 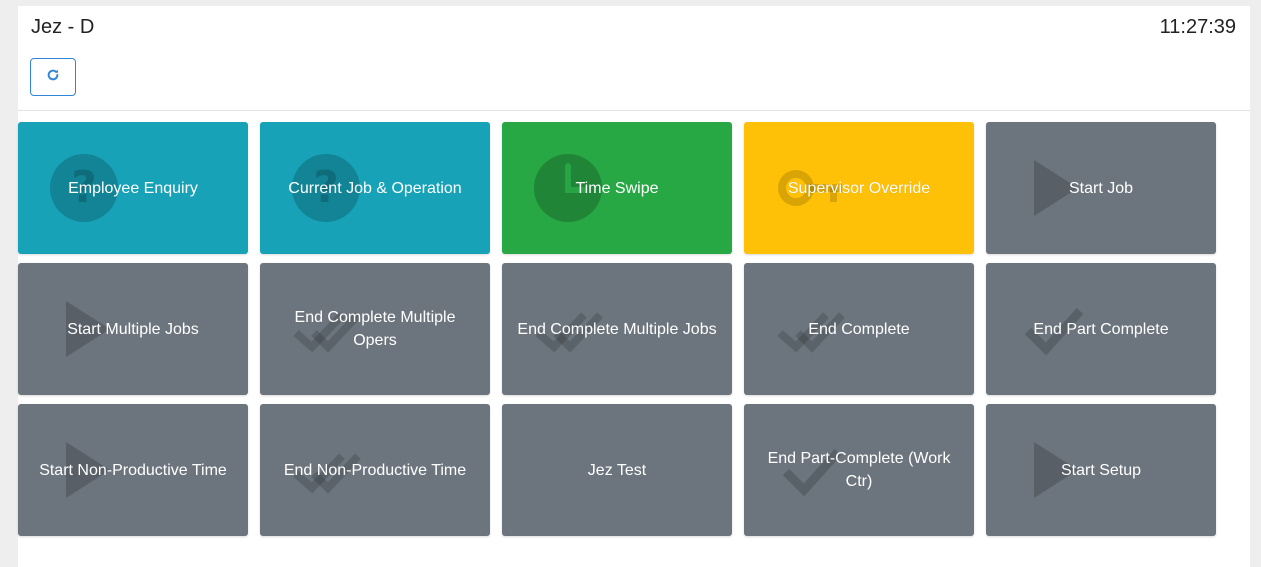 I want to click on tile-employee-enquiry: ? Employee Enquiry, so click(x=133, y=188).